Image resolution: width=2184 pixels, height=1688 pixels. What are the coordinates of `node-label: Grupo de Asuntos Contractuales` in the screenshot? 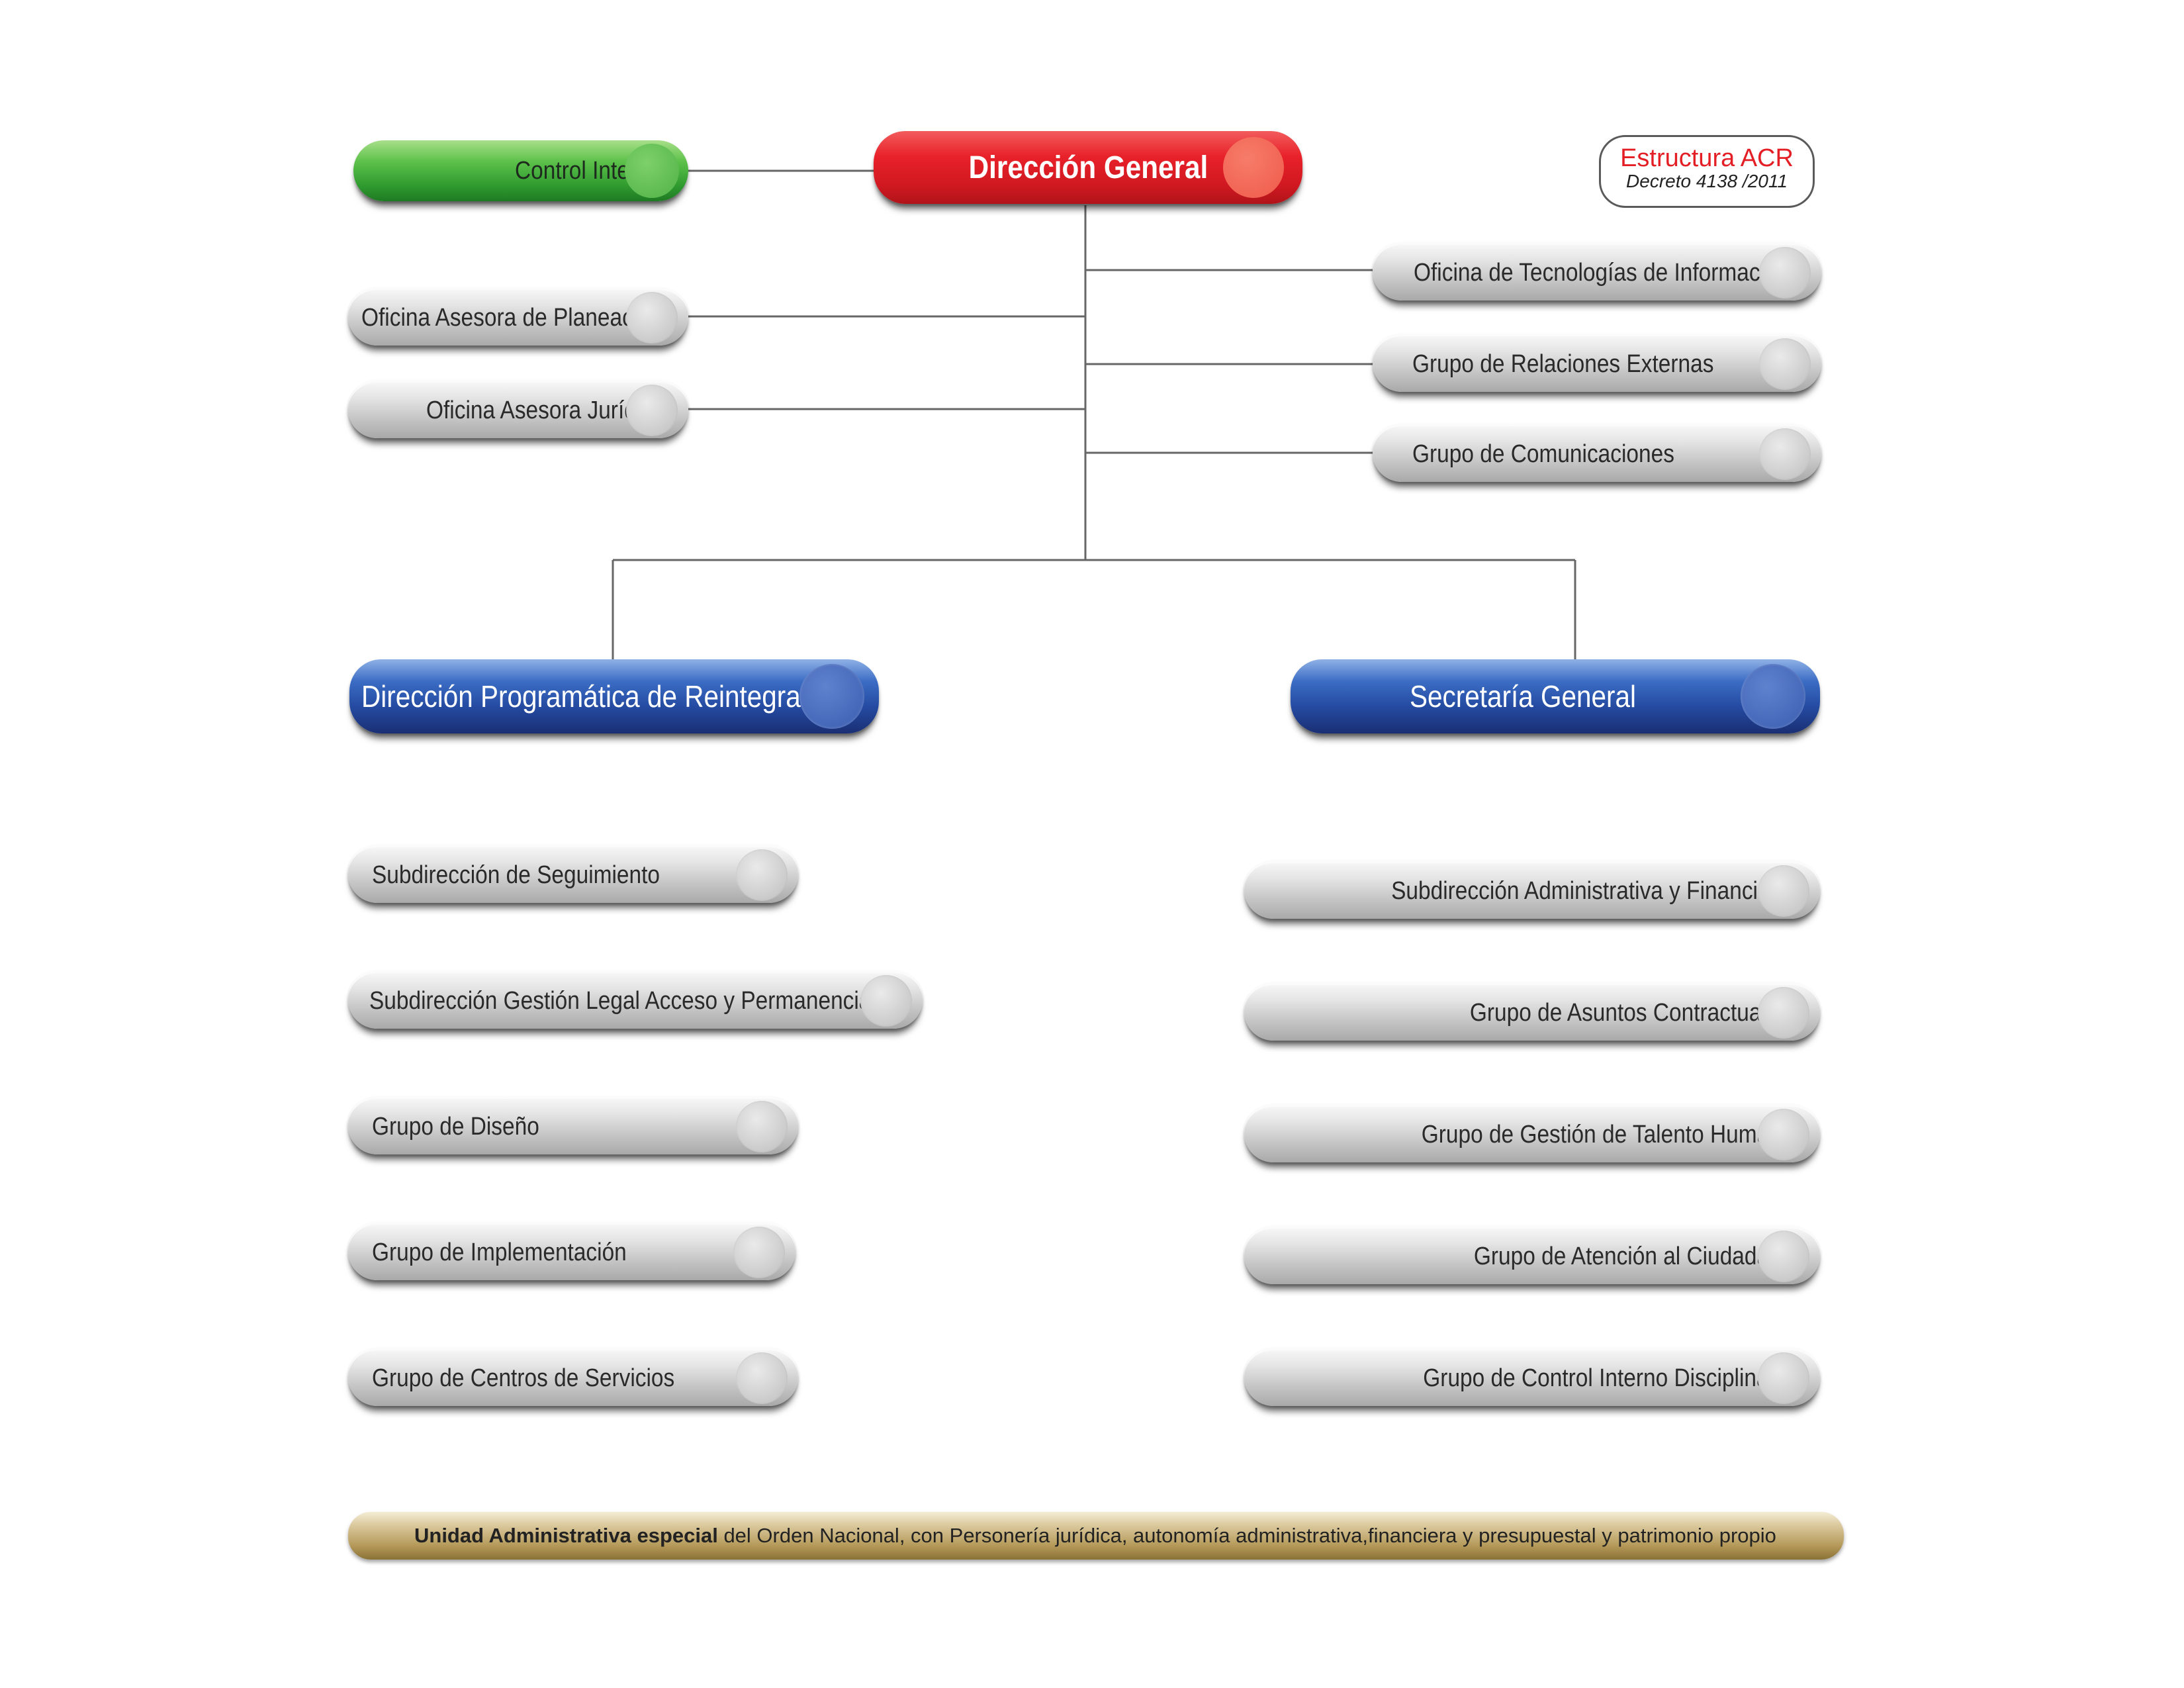 It's located at (1629, 1012).